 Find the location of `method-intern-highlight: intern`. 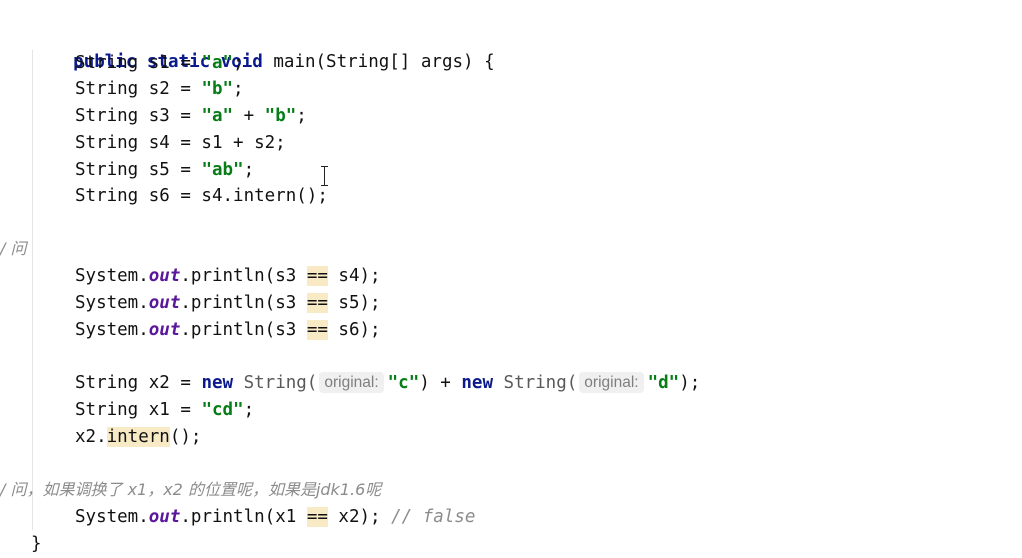

method-intern-highlight: intern is located at coordinates (138, 437).